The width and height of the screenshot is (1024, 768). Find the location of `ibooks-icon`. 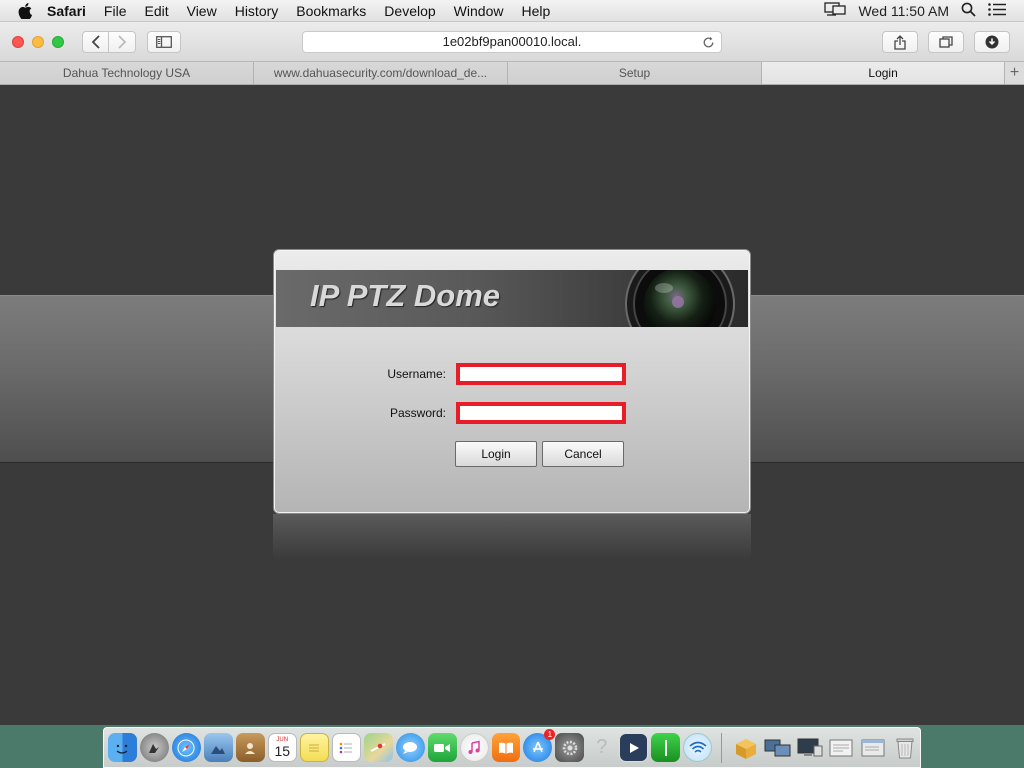

ibooks-icon is located at coordinates (506, 747).